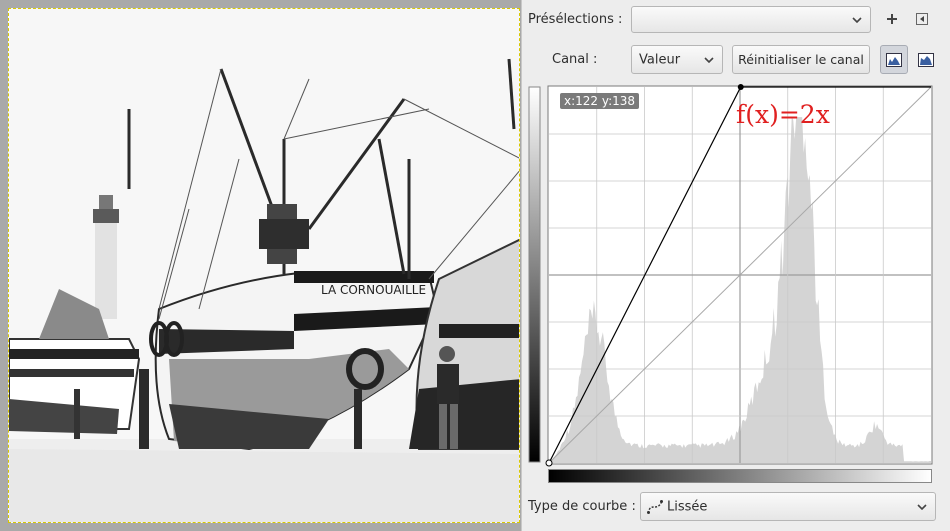 This screenshot has height=531, width=950. I want to click on cursor-readout: x:122 y:138, so click(600, 101).